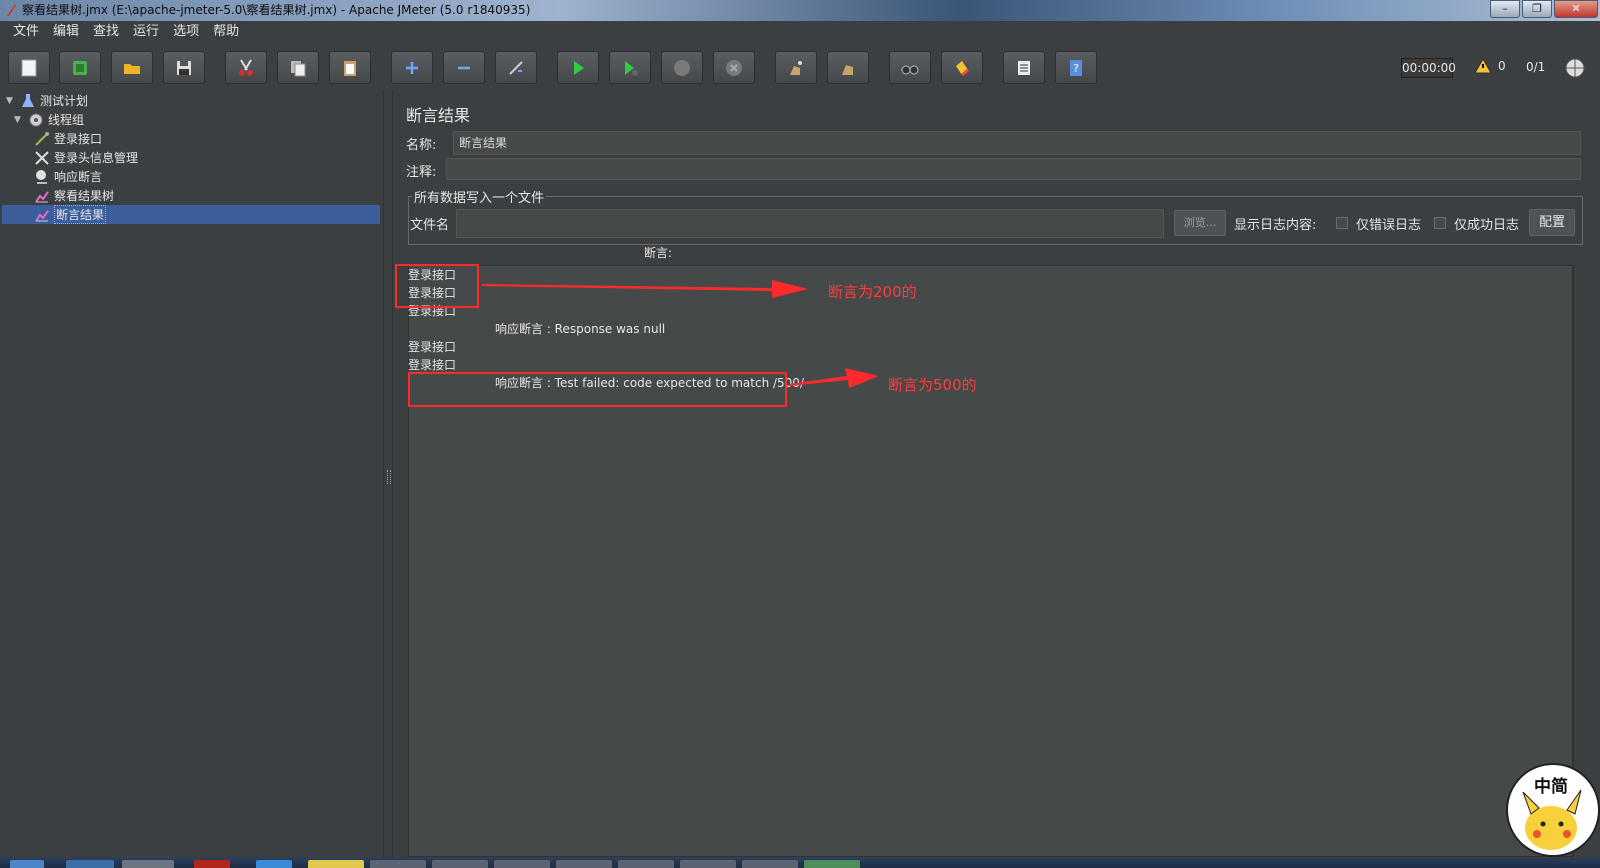 Image resolution: width=1600 pixels, height=868 pixels. I want to click on search-button, so click(910, 67).